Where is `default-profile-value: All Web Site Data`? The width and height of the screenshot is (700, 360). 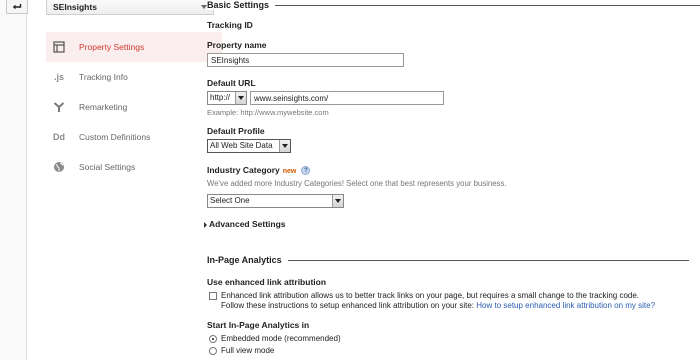 default-profile-value: All Web Site Data is located at coordinates (241, 145).